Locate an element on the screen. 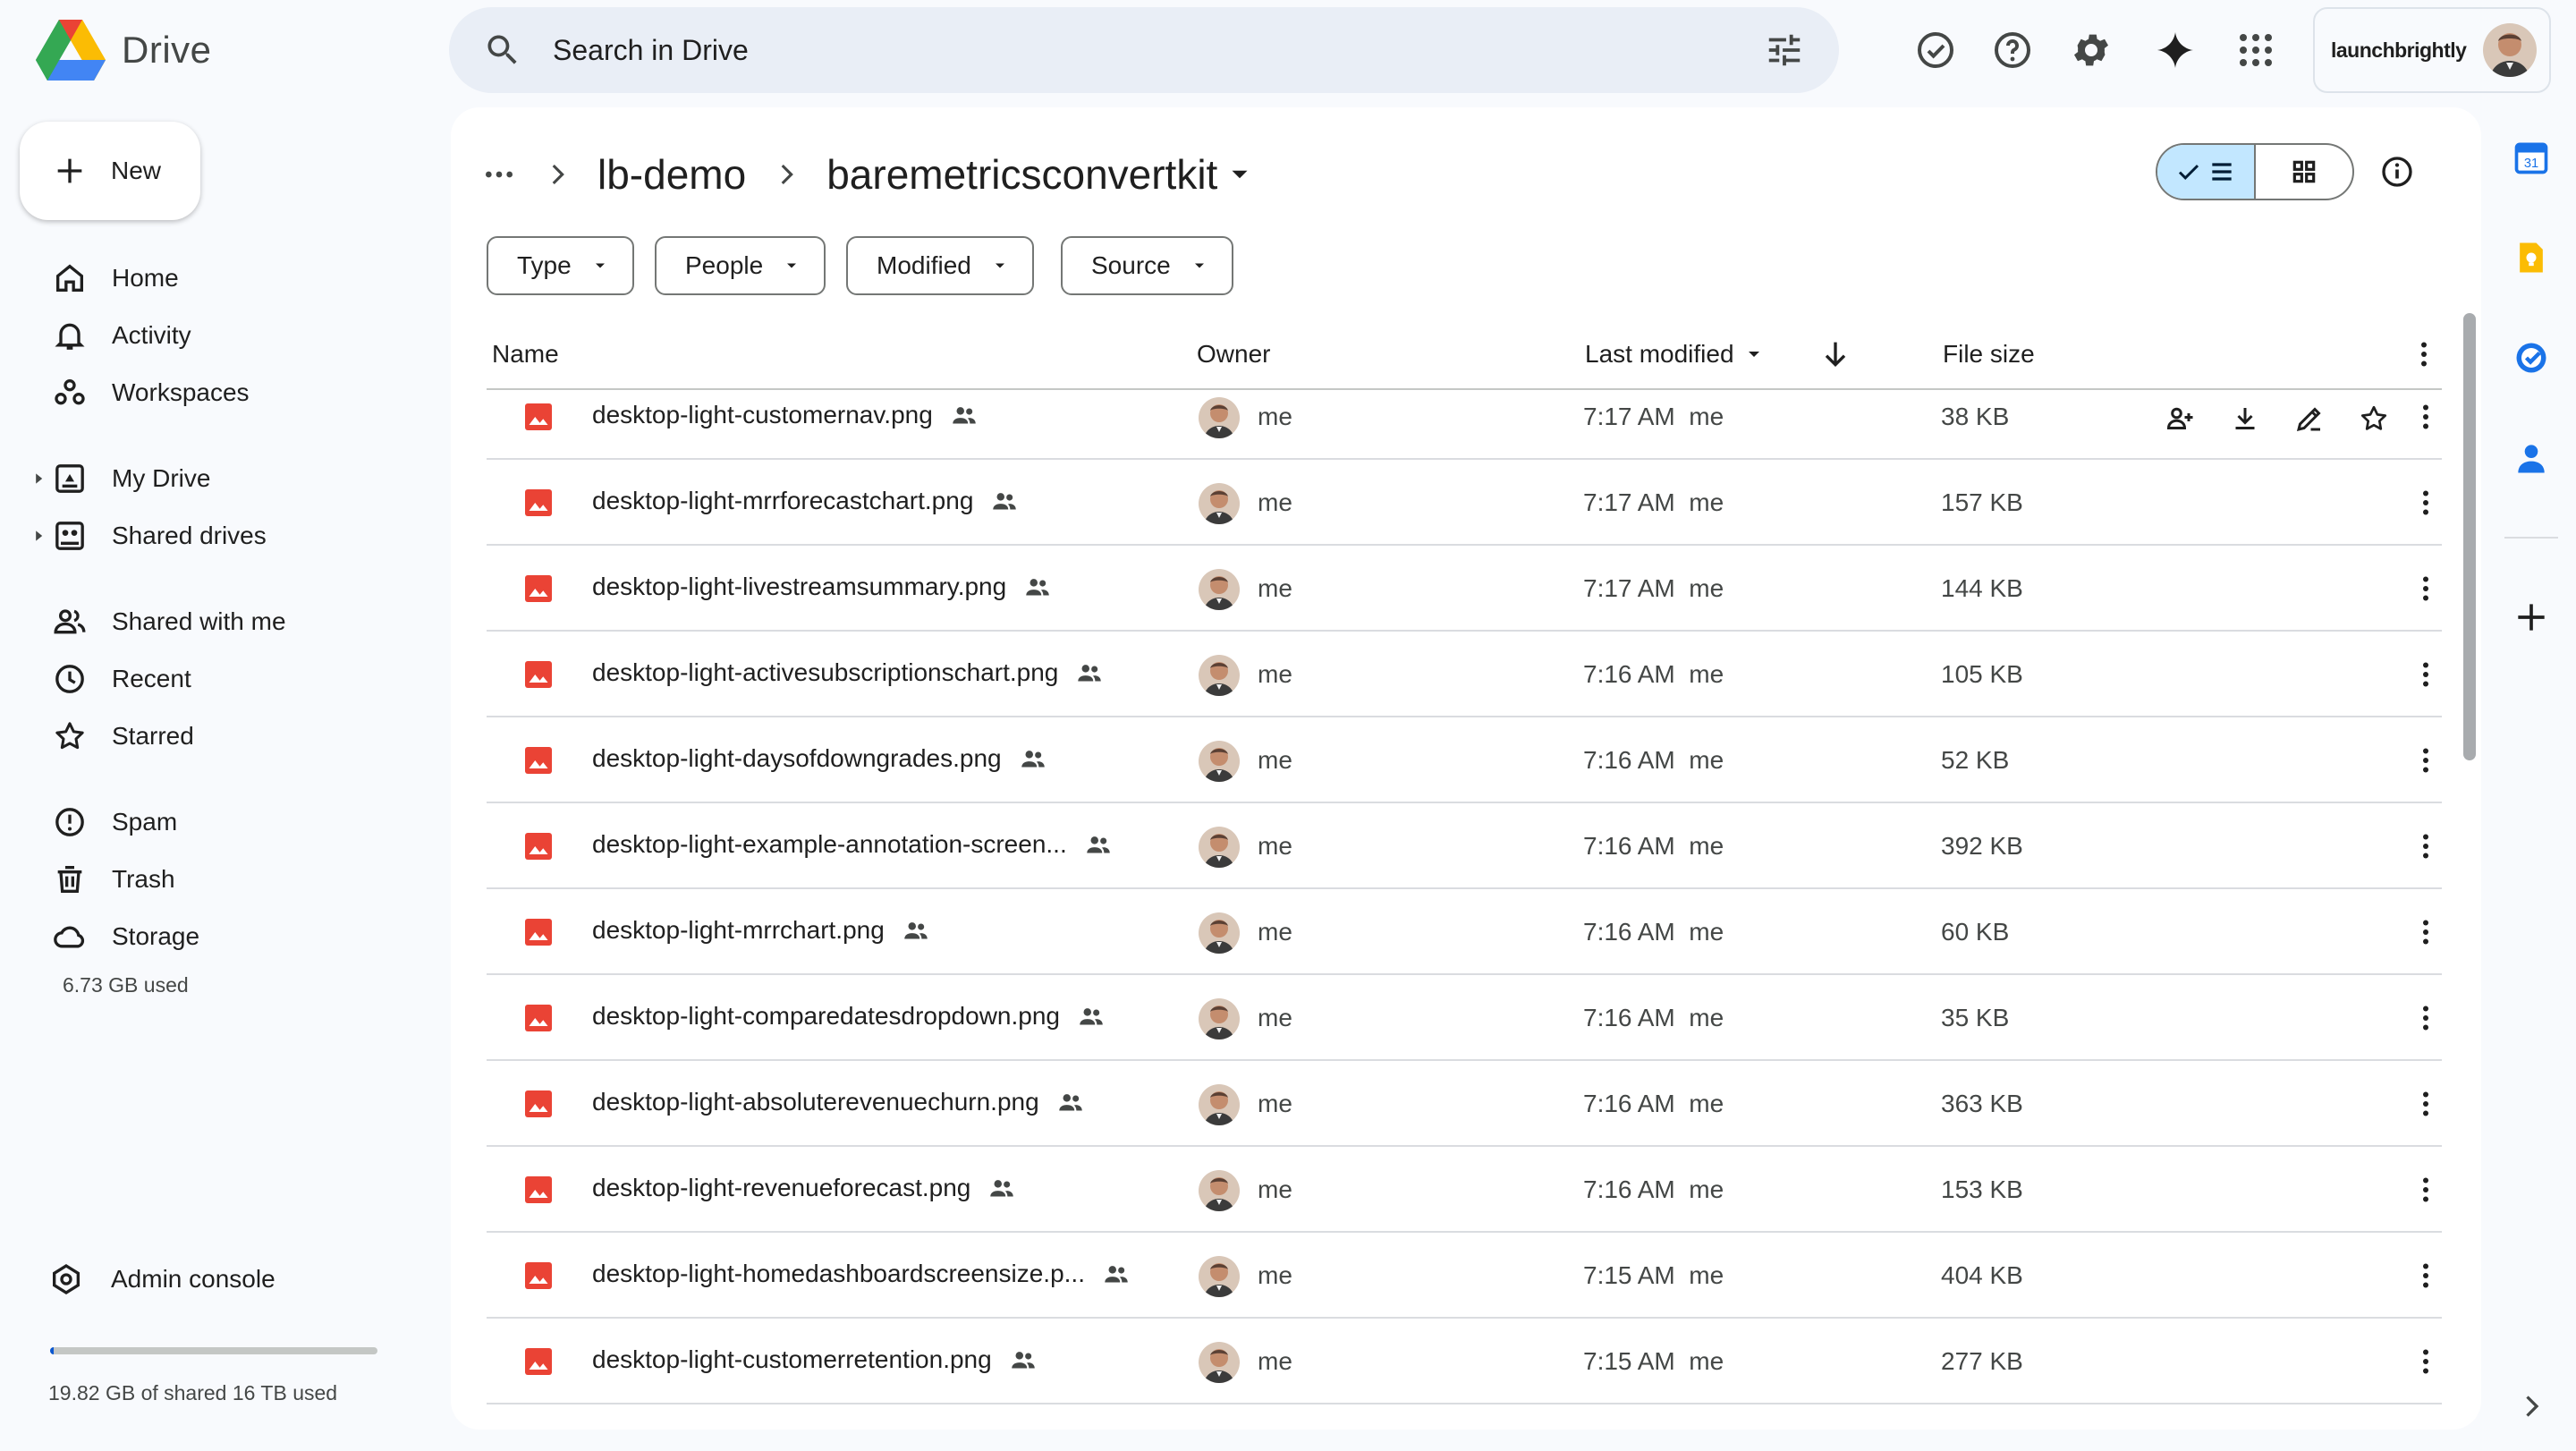 This screenshot has width=2576, height=1451. keep-icon is located at coordinates (2531, 257).